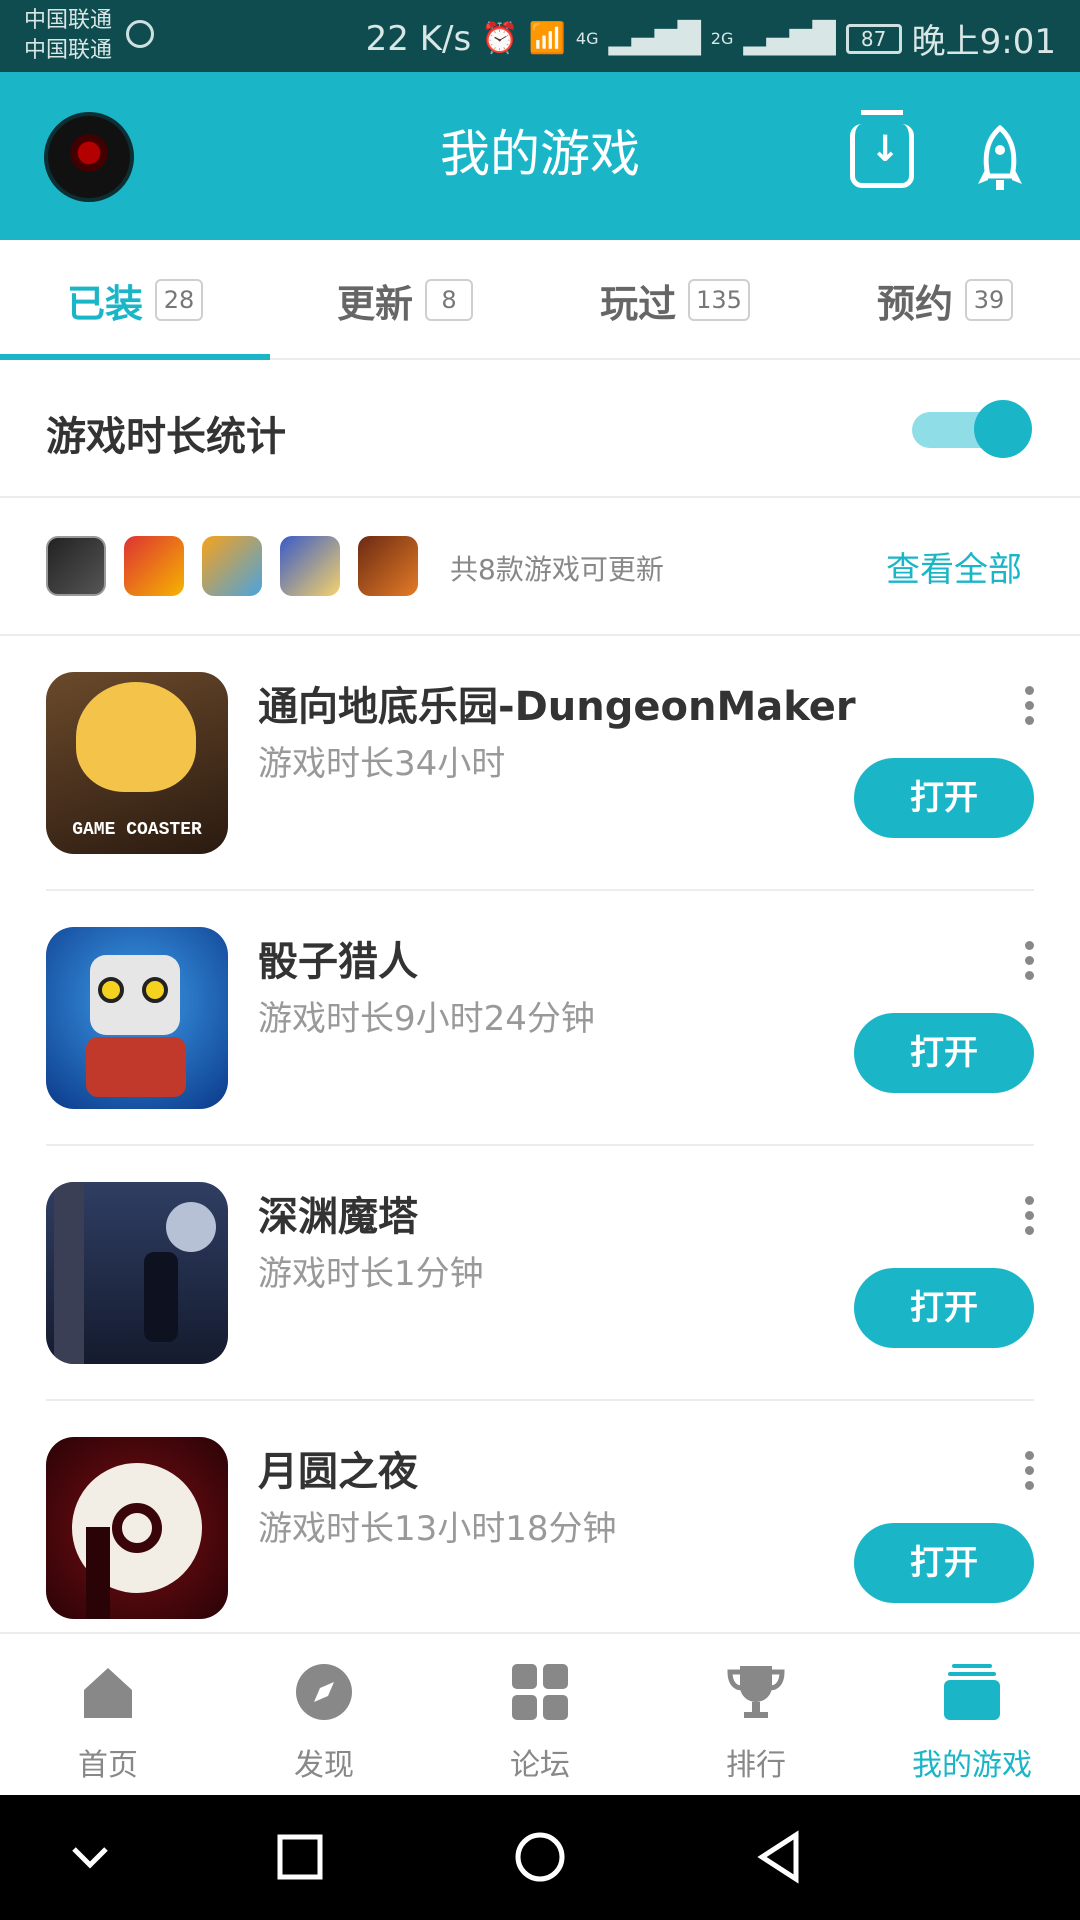 The height and width of the screenshot is (1920, 1080). I want to click on clock: 晚上9:01, so click(983, 42).